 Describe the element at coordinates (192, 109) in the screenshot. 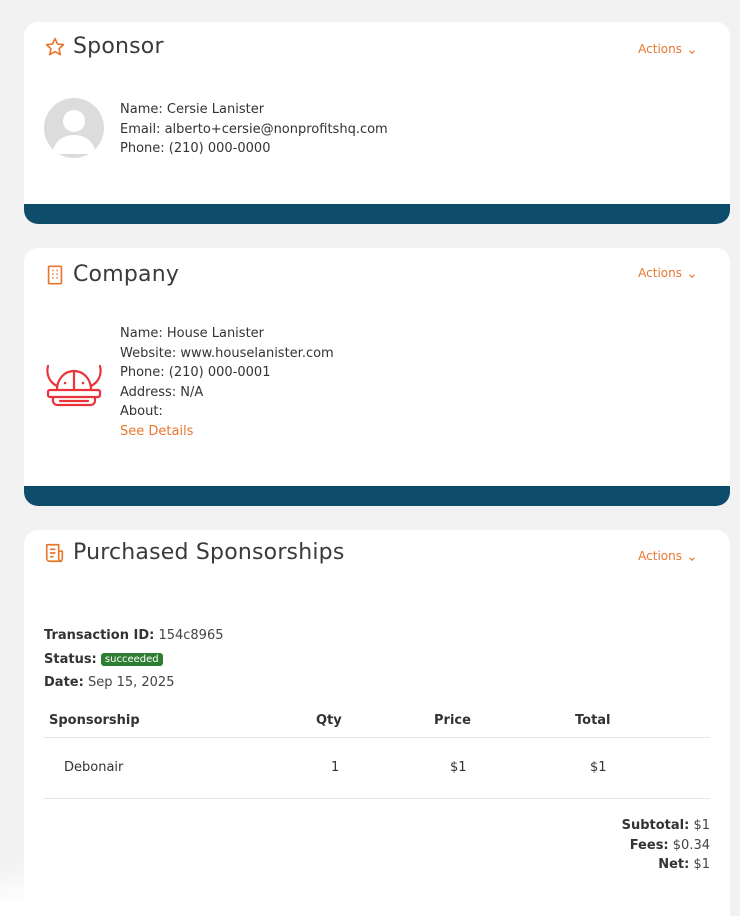

I see `sponsor-name: Name: Cersie Lanister` at that location.